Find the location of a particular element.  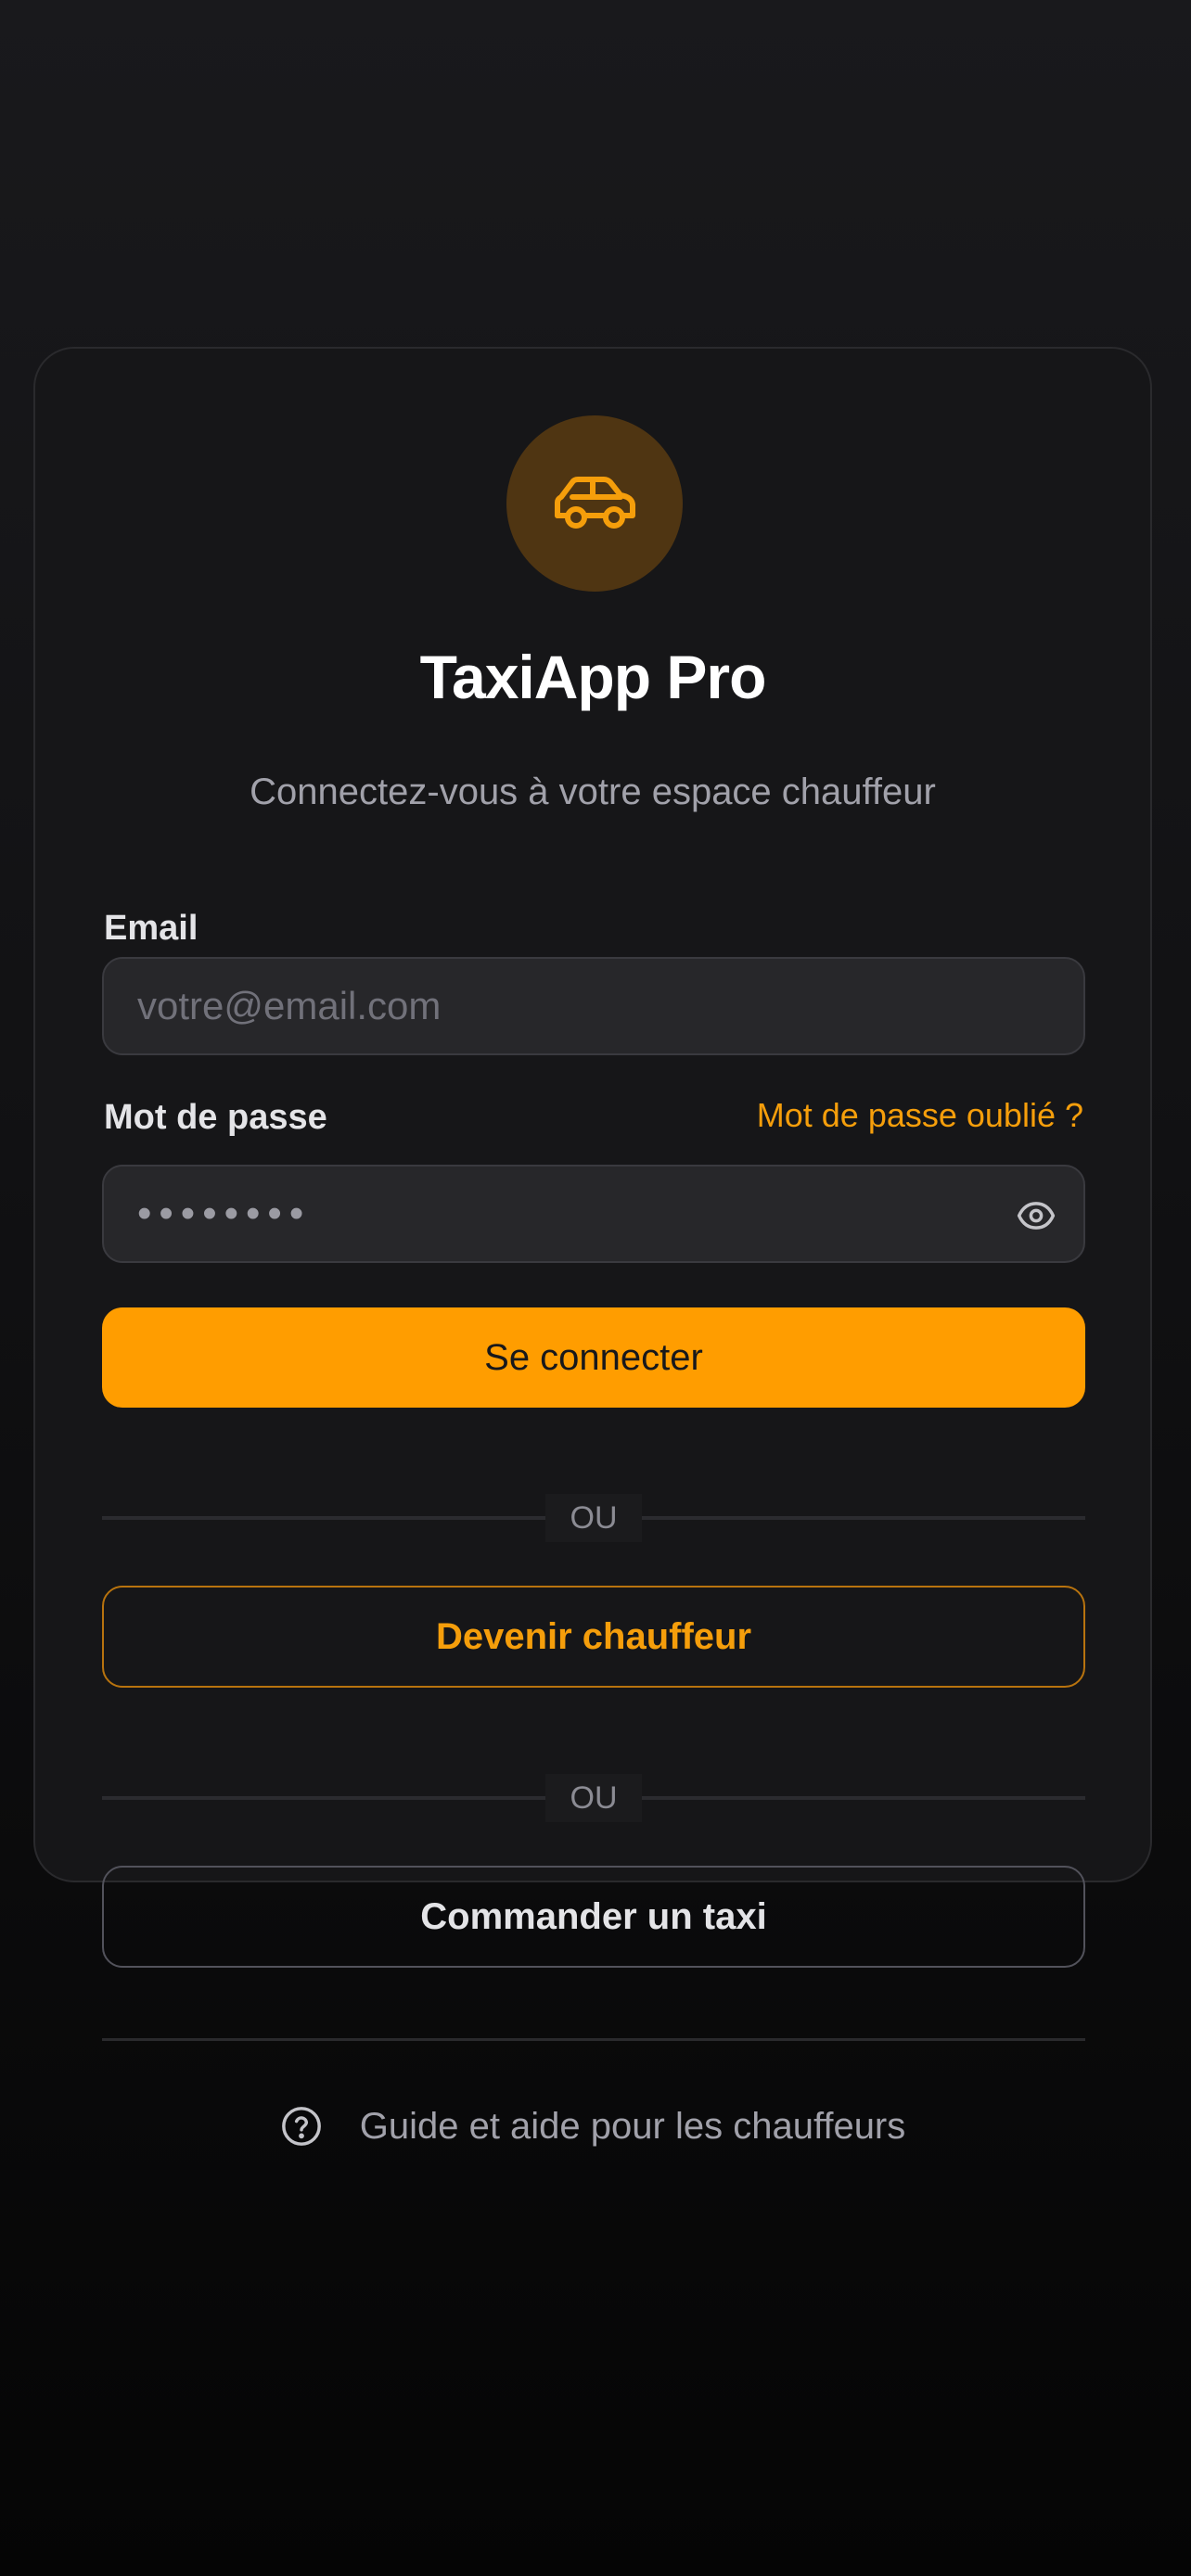

driver-help-link: Guide et aide pour les chauffeurs is located at coordinates (592, 2126).